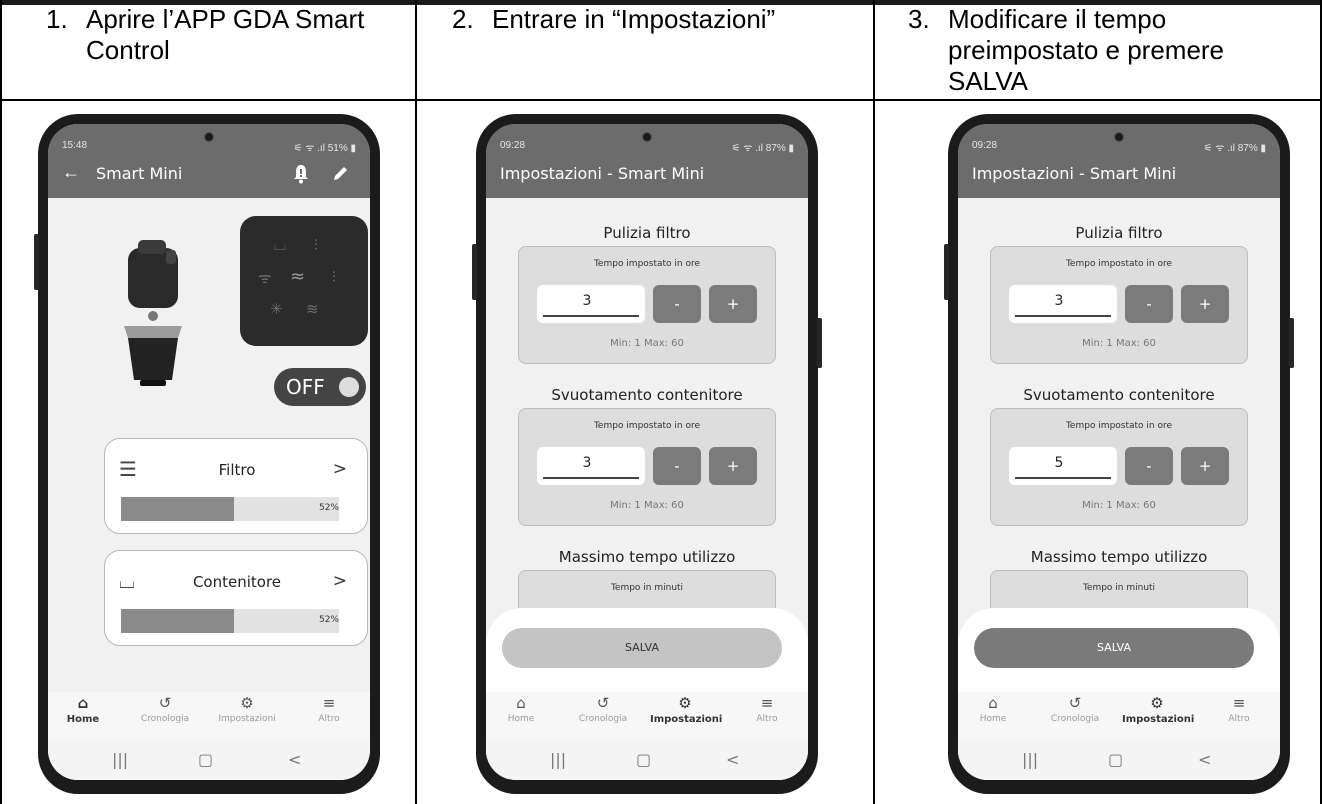  Describe the element at coordinates (1086, 50) in the screenshot. I see `step-line: preimpostato e premere` at that location.